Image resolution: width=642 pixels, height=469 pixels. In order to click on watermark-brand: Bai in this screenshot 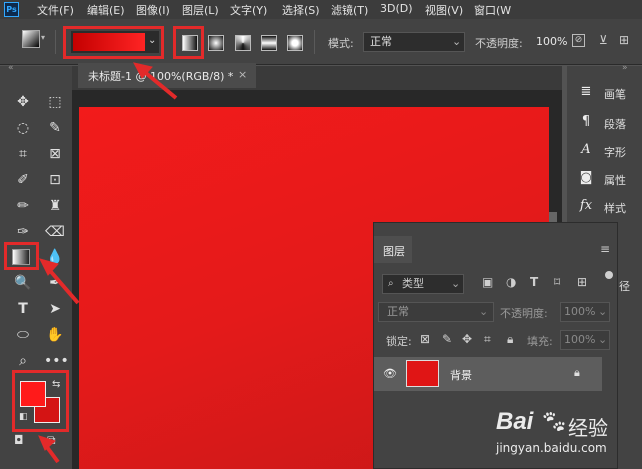, I will do `click(515, 421)`.